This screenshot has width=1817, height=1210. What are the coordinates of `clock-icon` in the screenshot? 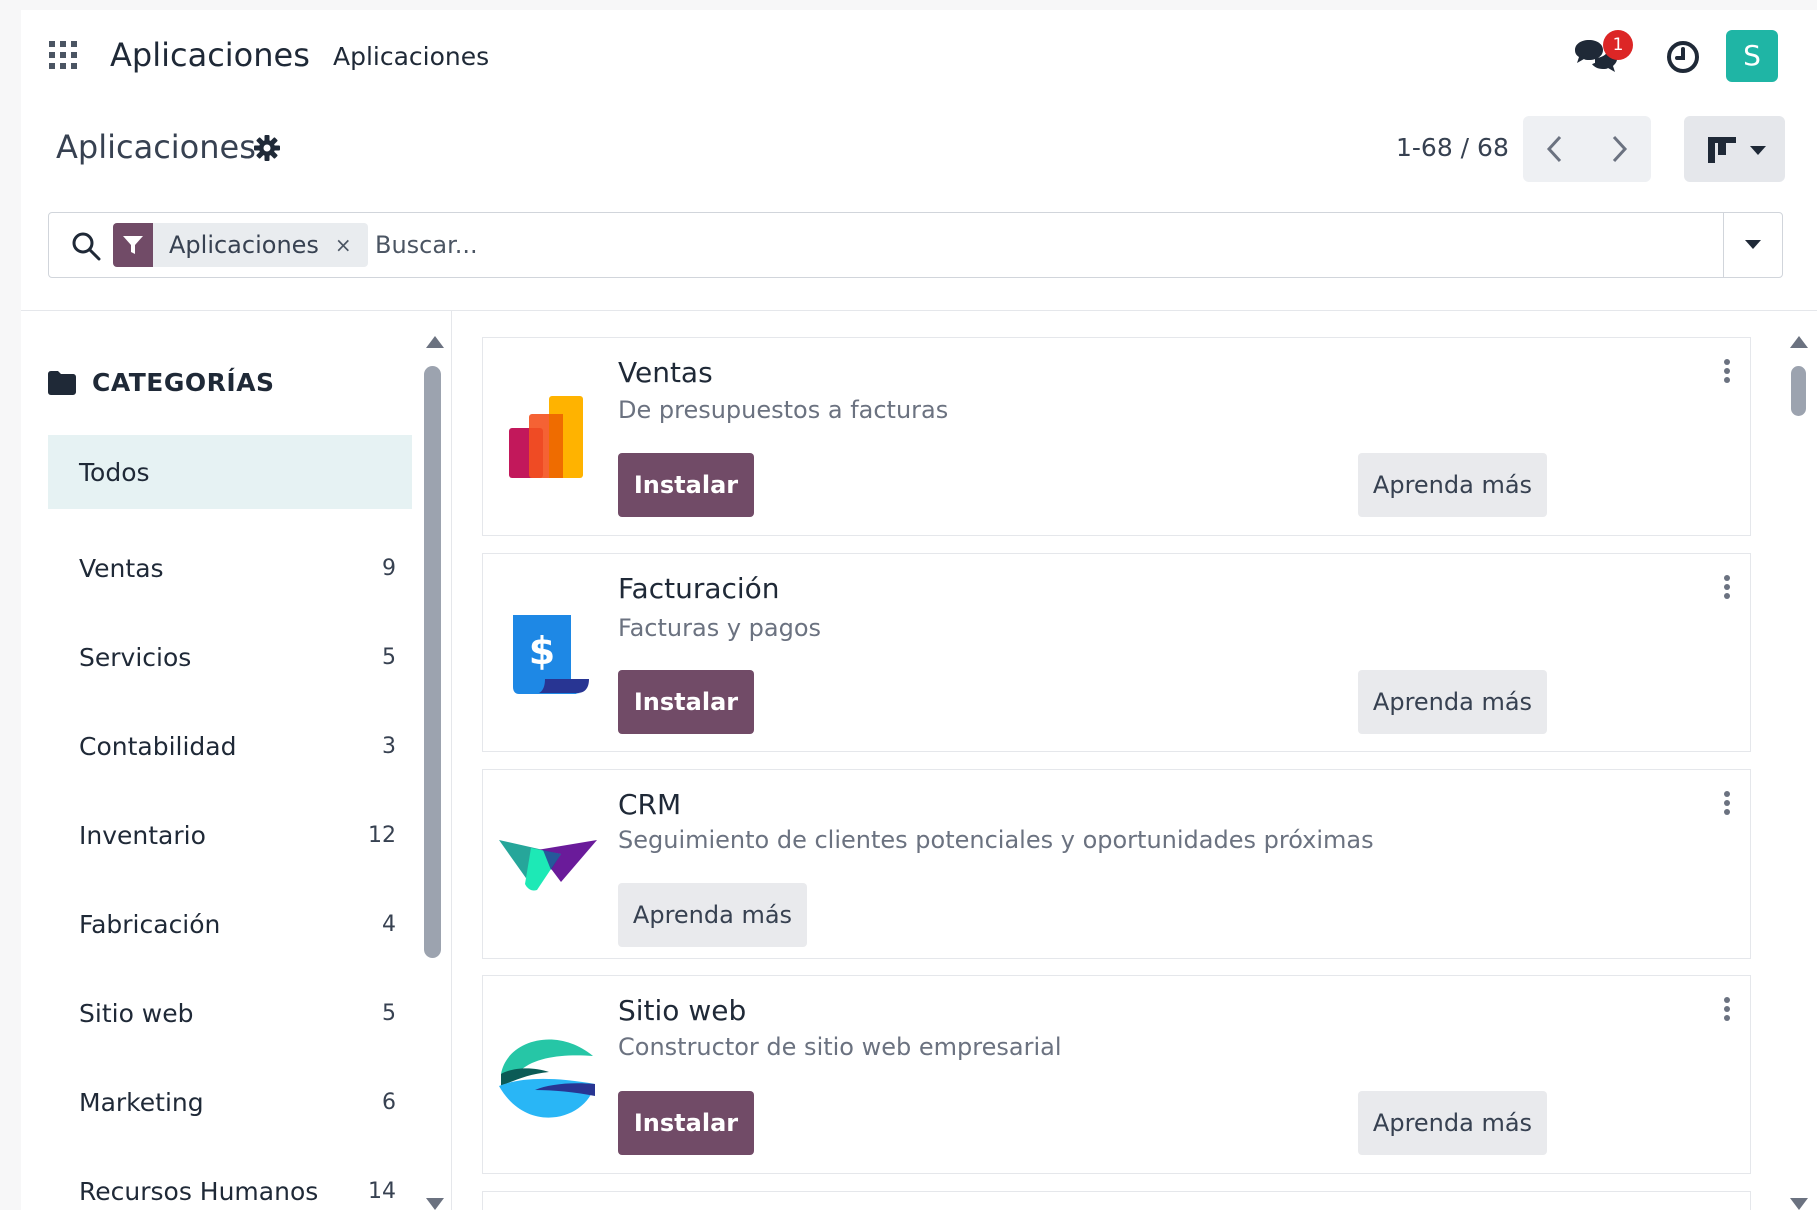 It's located at (1683, 57).